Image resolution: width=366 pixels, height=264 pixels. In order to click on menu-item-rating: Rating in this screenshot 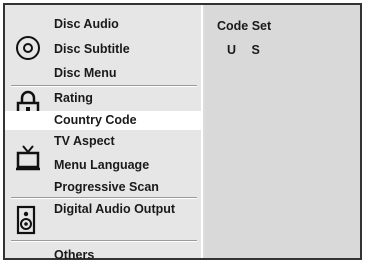, I will do `click(73, 98)`.